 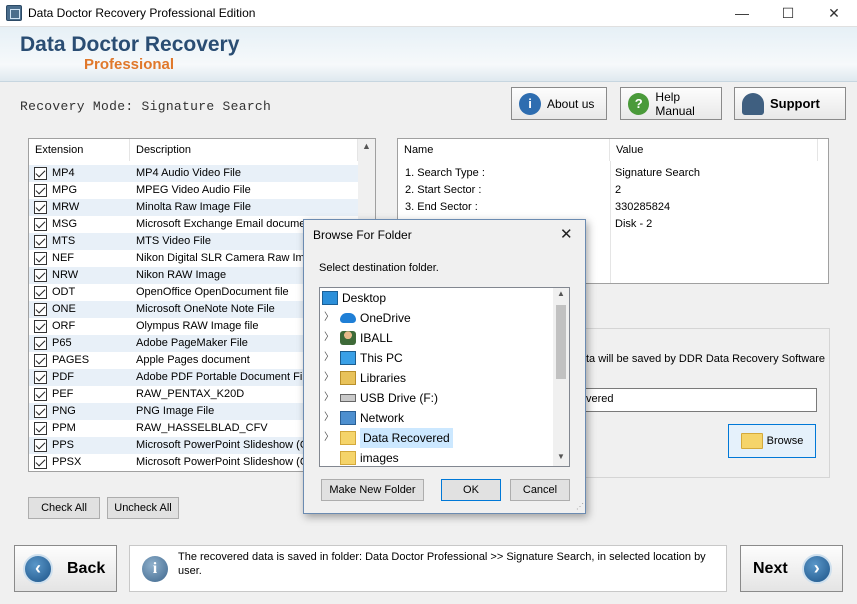 I want to click on row-description: Olympus RAW Image file, so click(x=197, y=326).